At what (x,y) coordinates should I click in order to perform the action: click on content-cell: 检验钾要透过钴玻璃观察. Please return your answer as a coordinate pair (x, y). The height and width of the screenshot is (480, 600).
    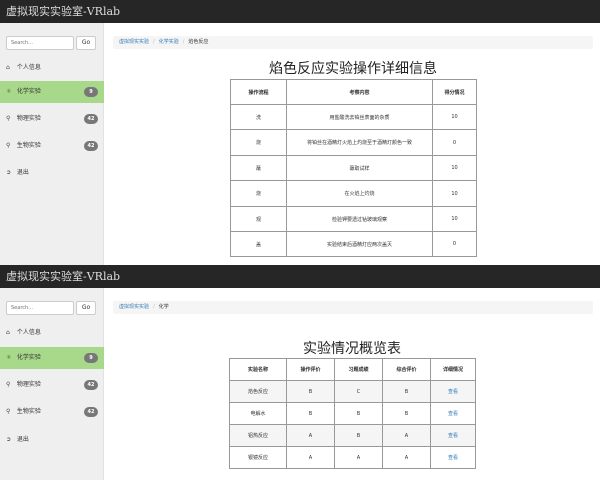
    Looking at the image, I should click on (359, 219).